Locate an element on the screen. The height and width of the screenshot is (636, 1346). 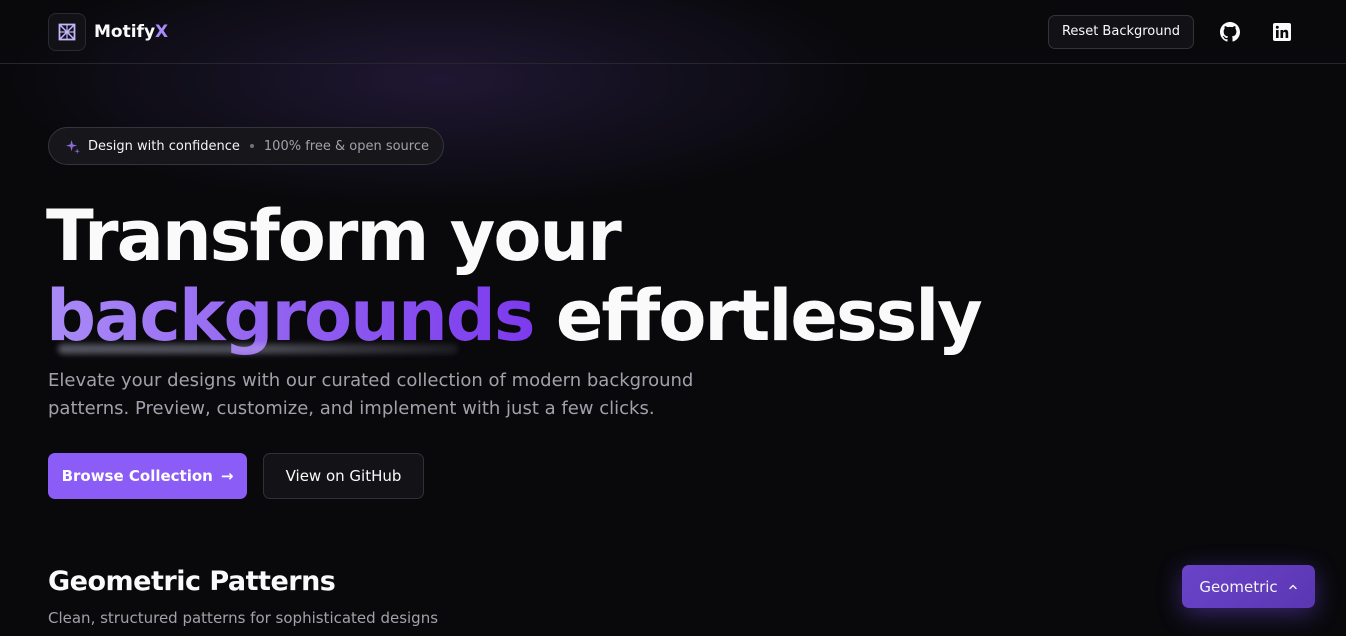
arrow-right-icon: → is located at coordinates (227, 476).